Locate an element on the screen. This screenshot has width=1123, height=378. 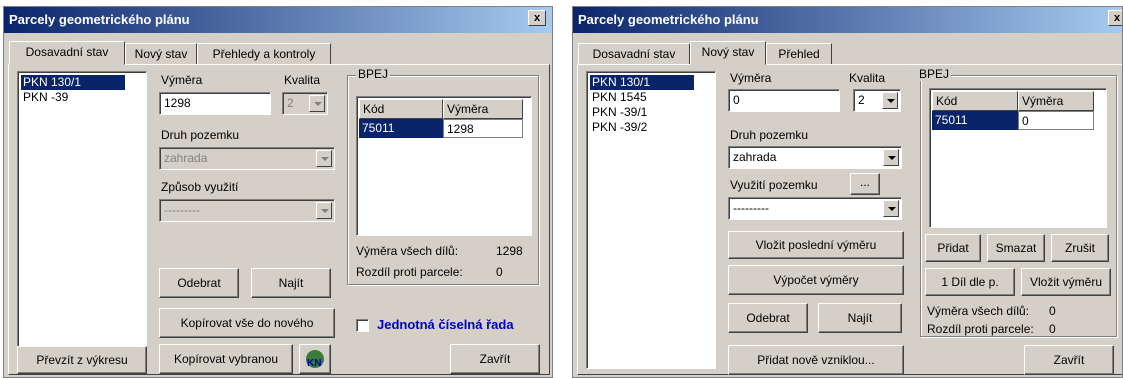
right-rozdil-value: 0 is located at coordinates (1052, 329).